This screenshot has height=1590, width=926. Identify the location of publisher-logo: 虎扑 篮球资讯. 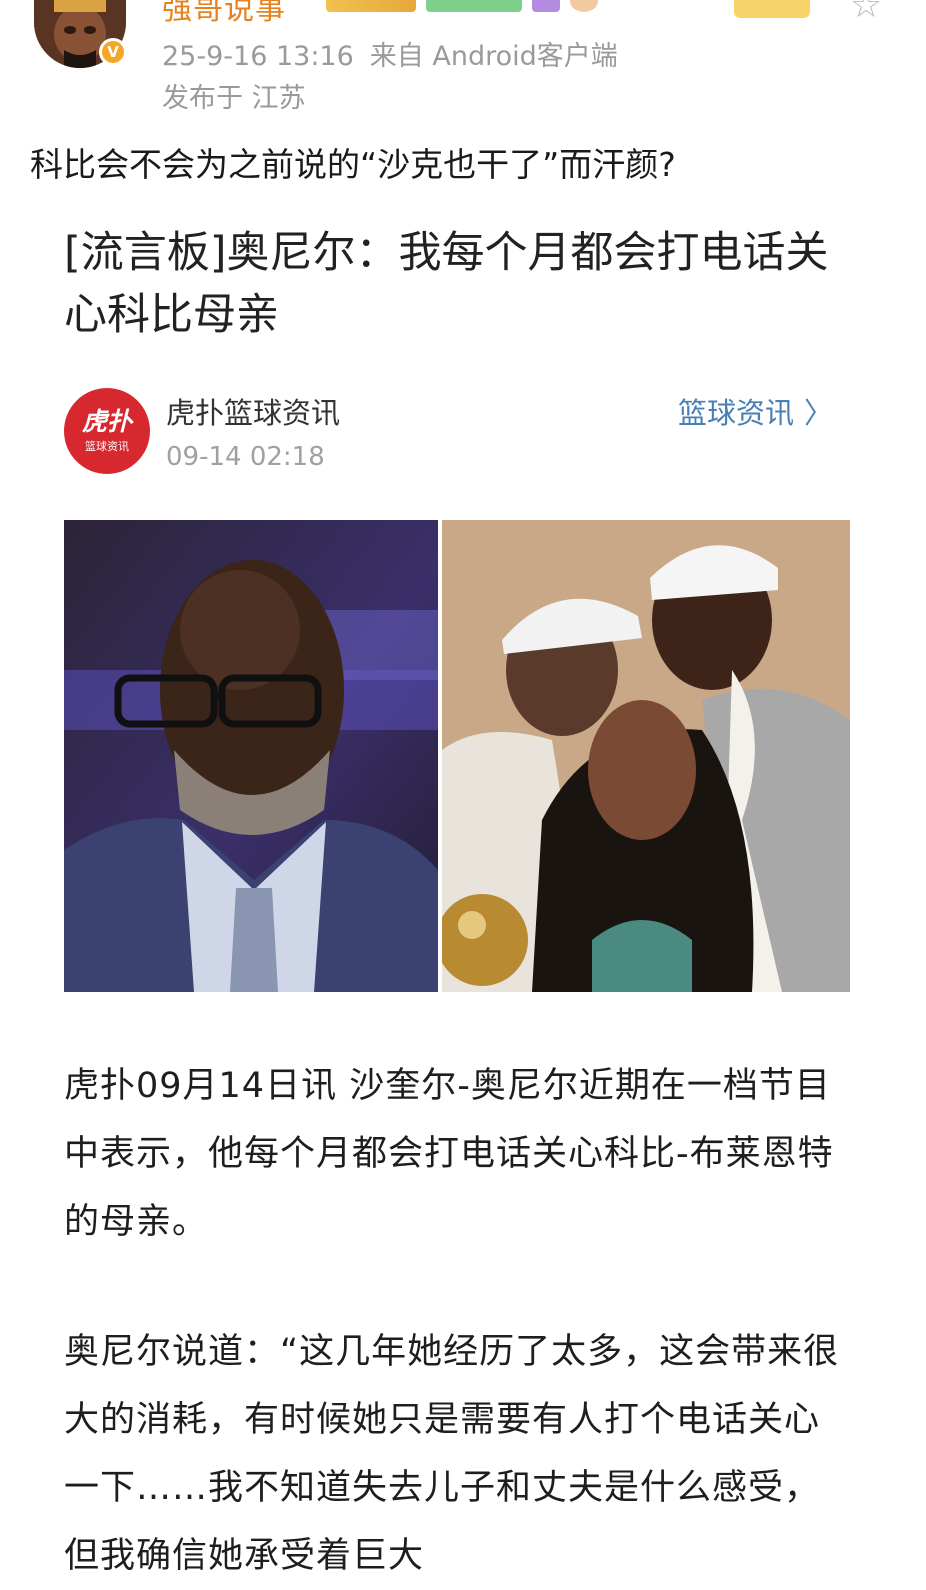
(107, 431).